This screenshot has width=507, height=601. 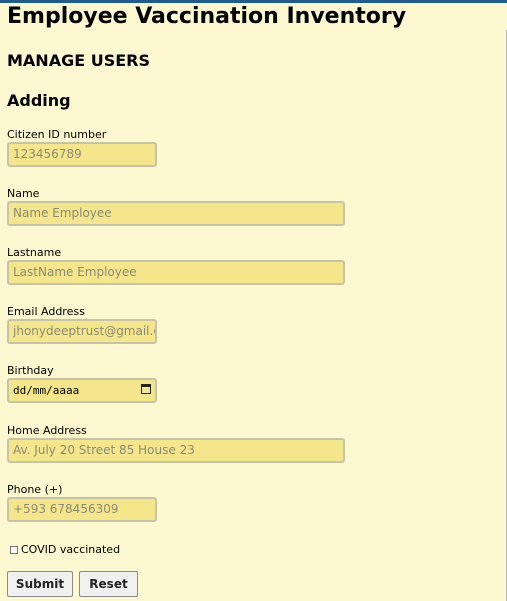 I want to click on name-input: Name Employee, so click(x=176, y=213).